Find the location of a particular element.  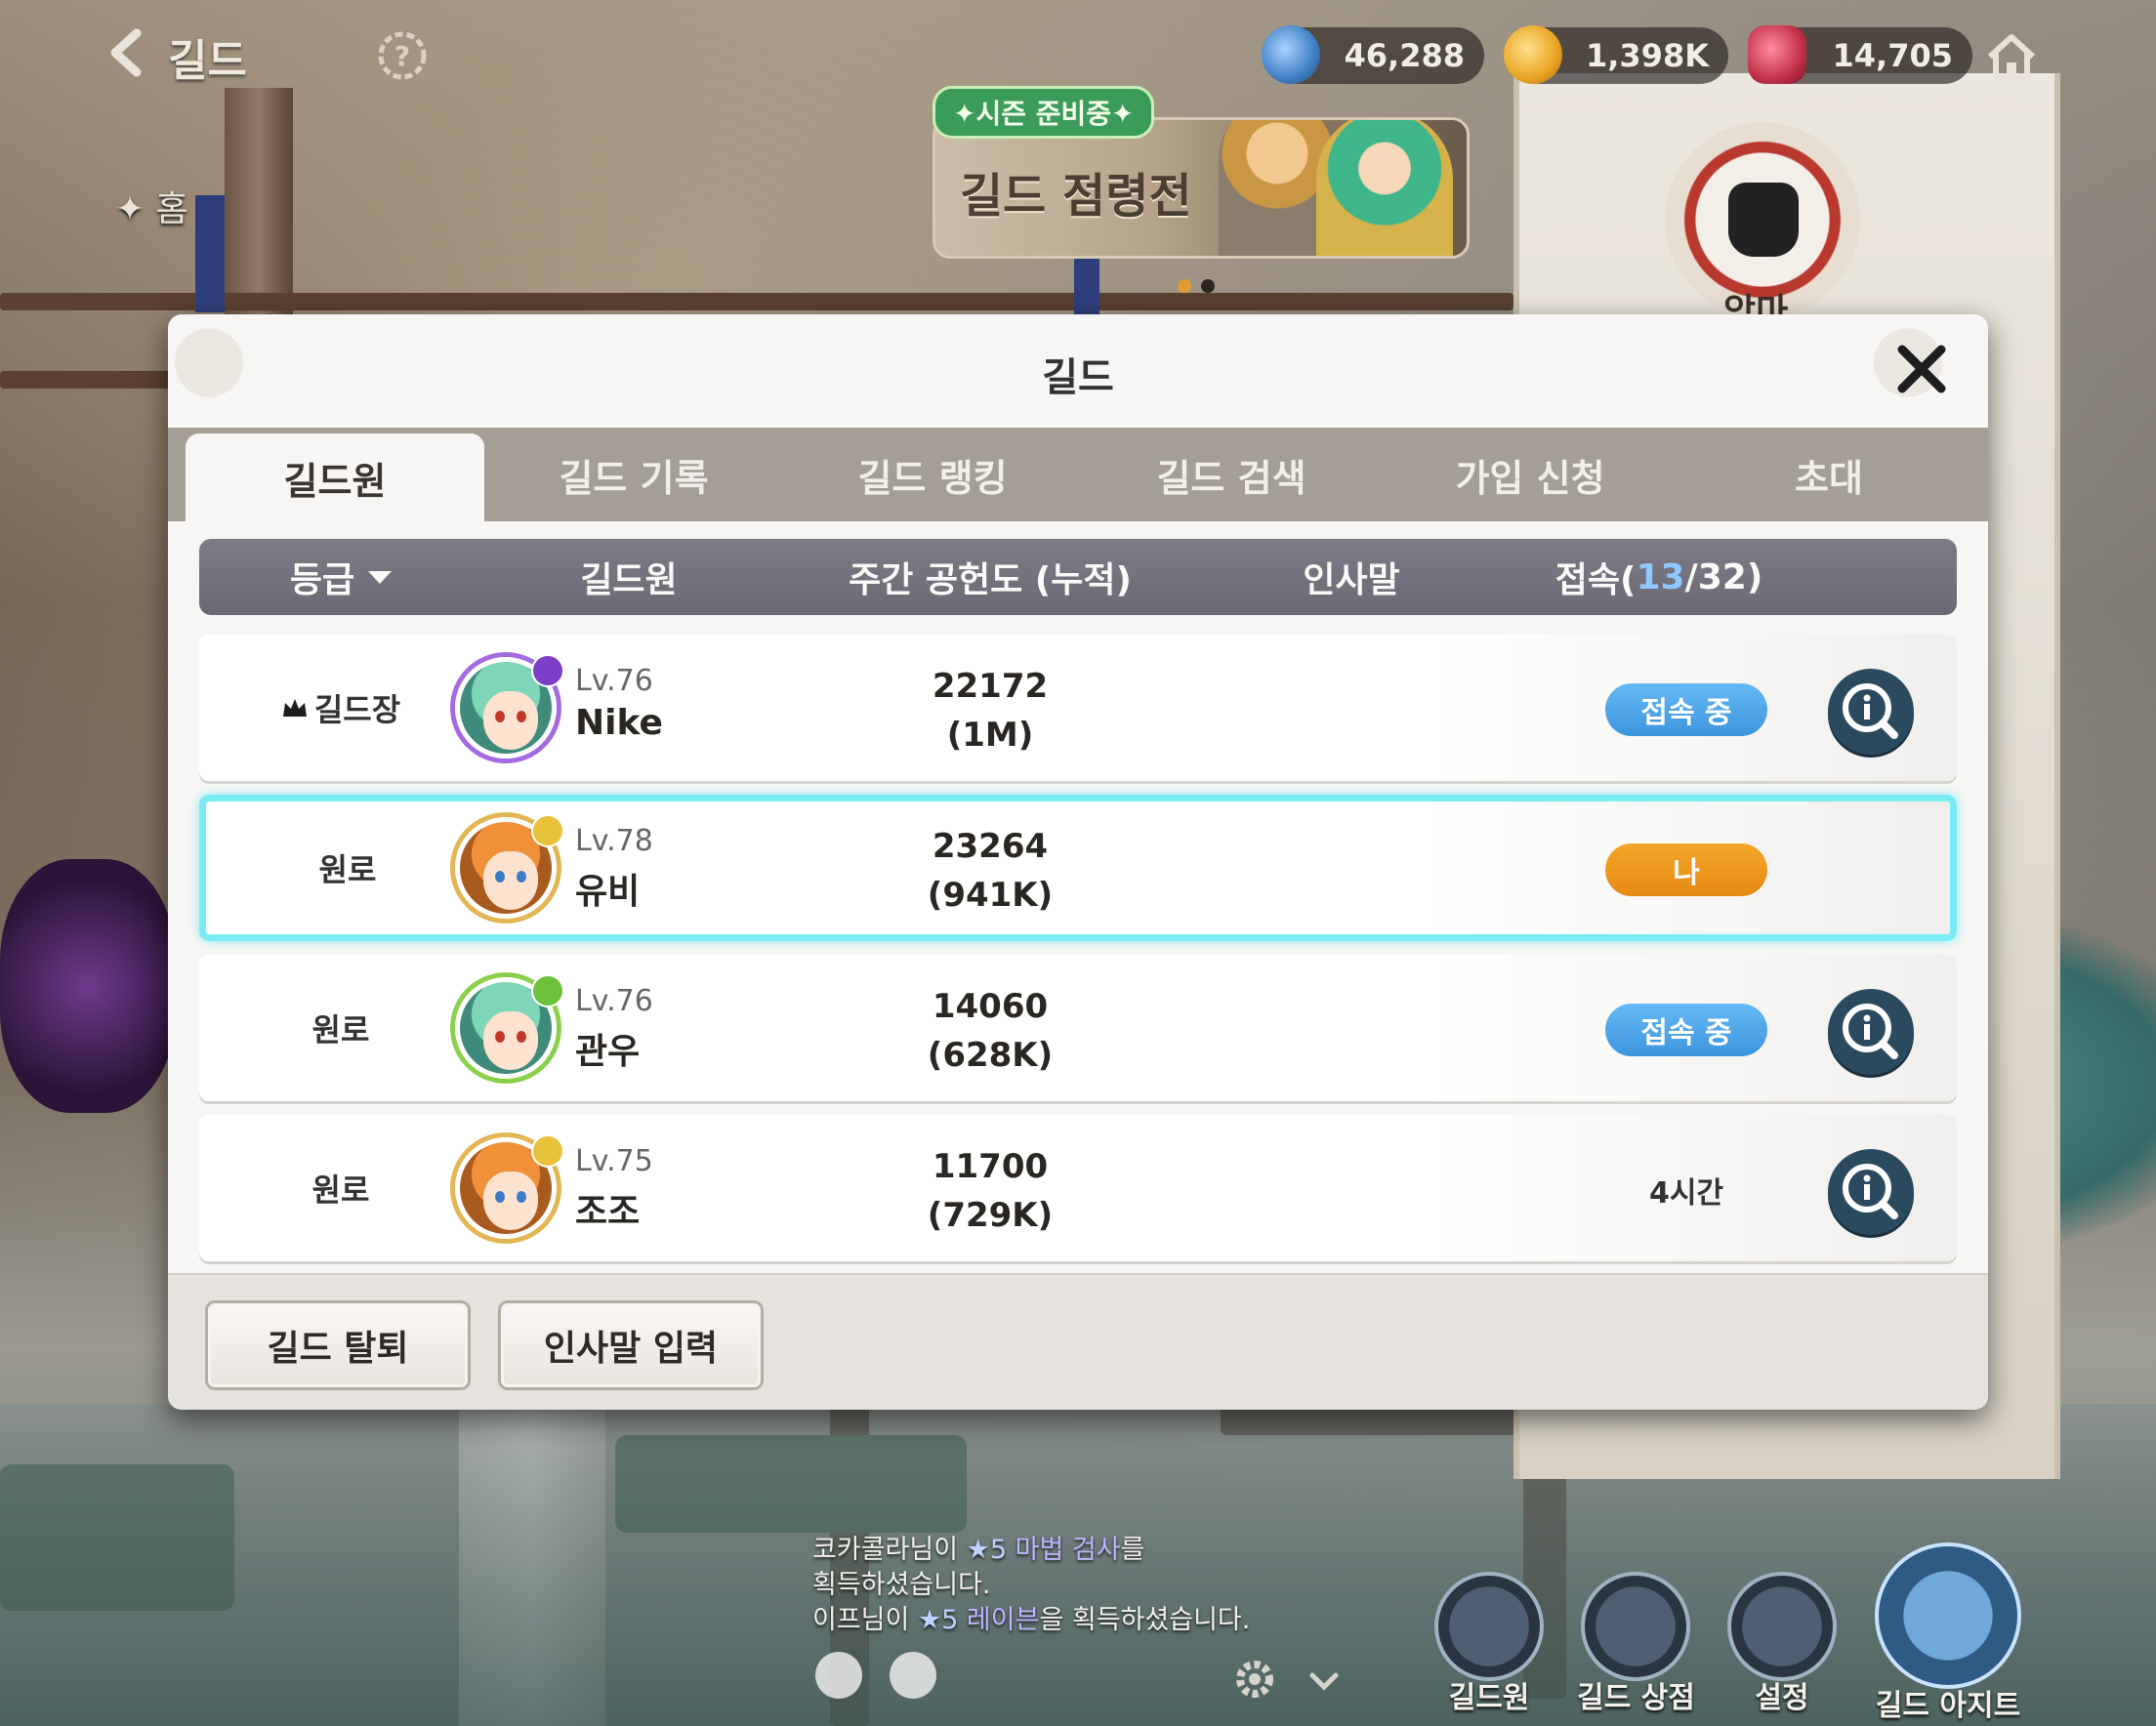

shop-basket-icon is located at coordinates (1635, 1626).